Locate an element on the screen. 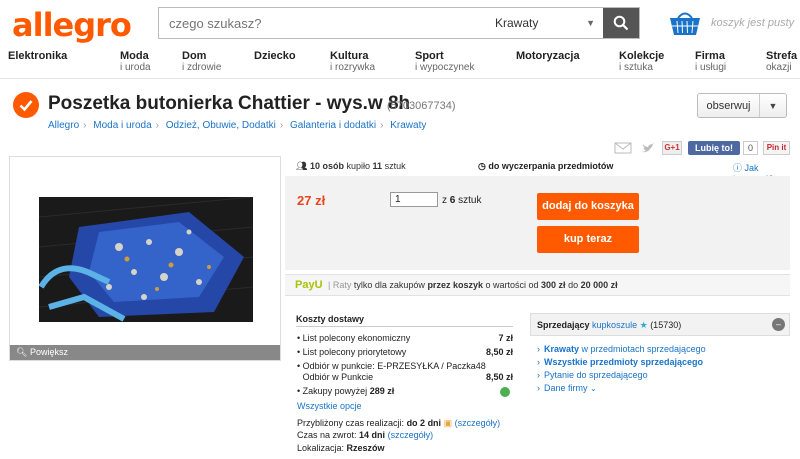  breadcrumb-item: Odzież, Obuwie, Dodatki is located at coordinates (221, 125).